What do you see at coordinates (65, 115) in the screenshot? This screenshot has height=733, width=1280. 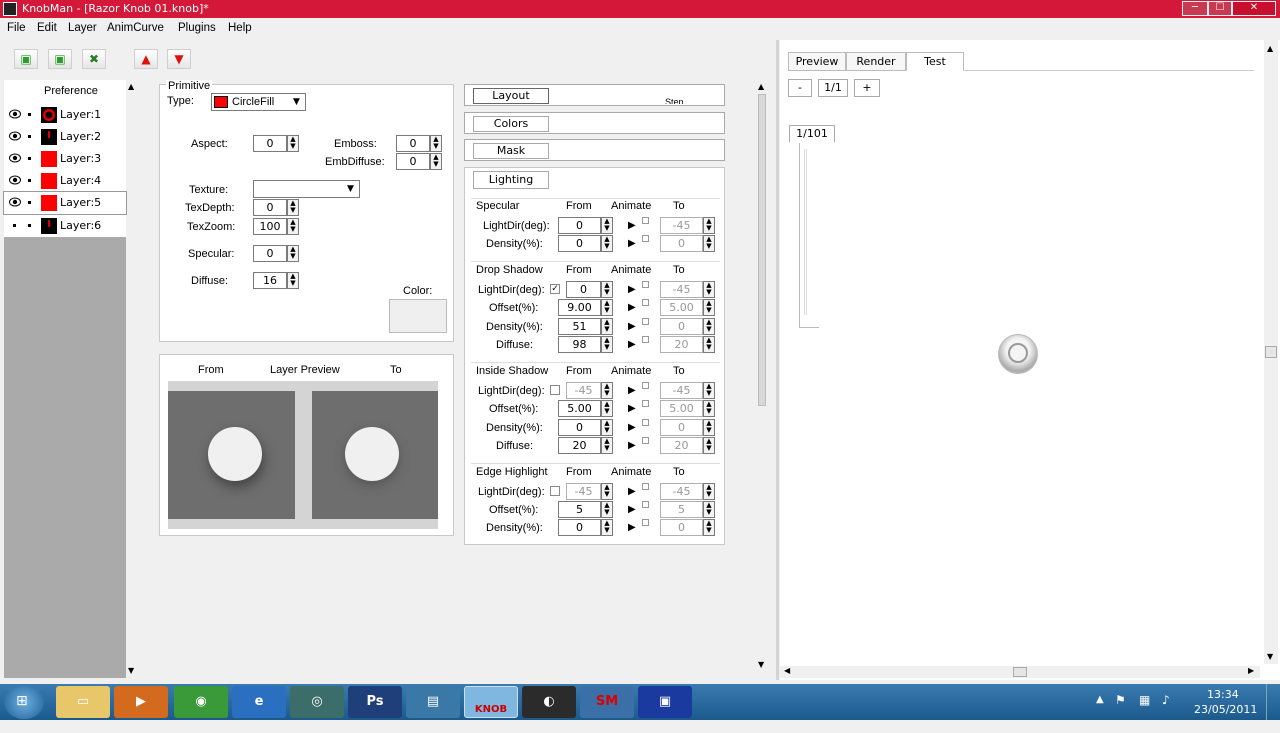 I see `layer-row: Layer:1` at bounding box center [65, 115].